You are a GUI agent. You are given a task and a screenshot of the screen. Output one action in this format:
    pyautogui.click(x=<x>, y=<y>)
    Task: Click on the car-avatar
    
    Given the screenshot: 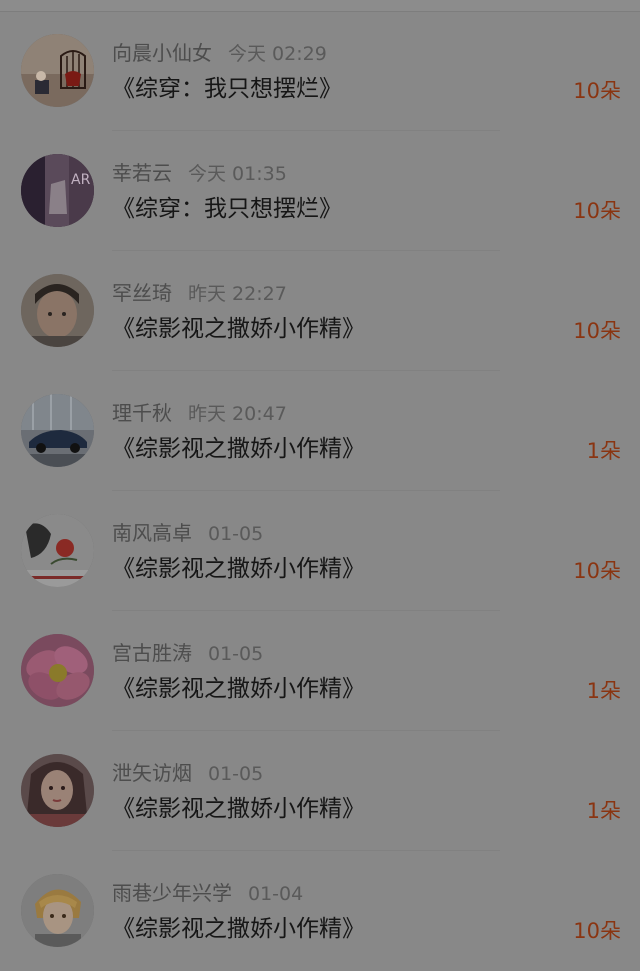 What is the action you would take?
    pyautogui.click(x=57, y=430)
    